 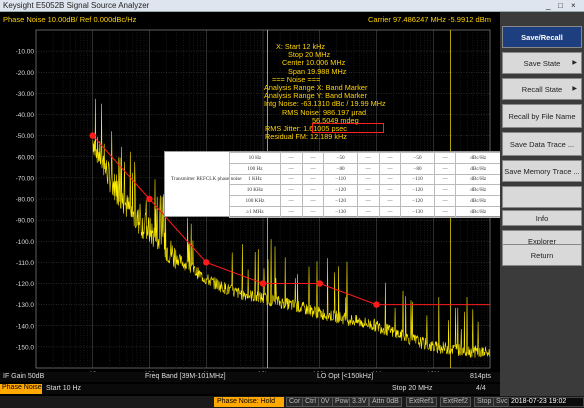 I want to click on softkey-blank, so click(x=542, y=197).